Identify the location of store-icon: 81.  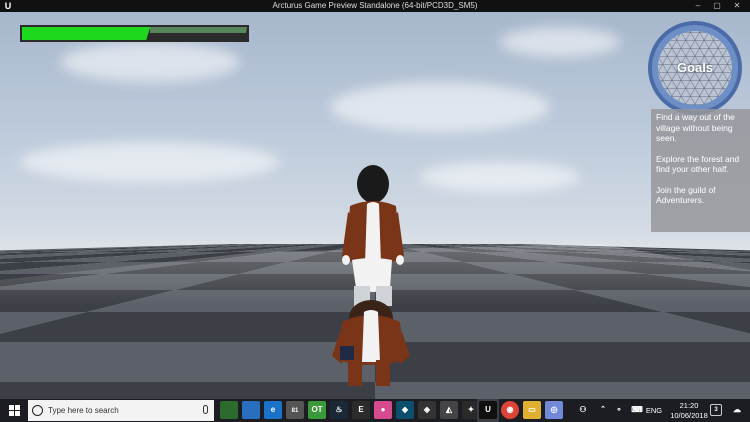
(295, 410).